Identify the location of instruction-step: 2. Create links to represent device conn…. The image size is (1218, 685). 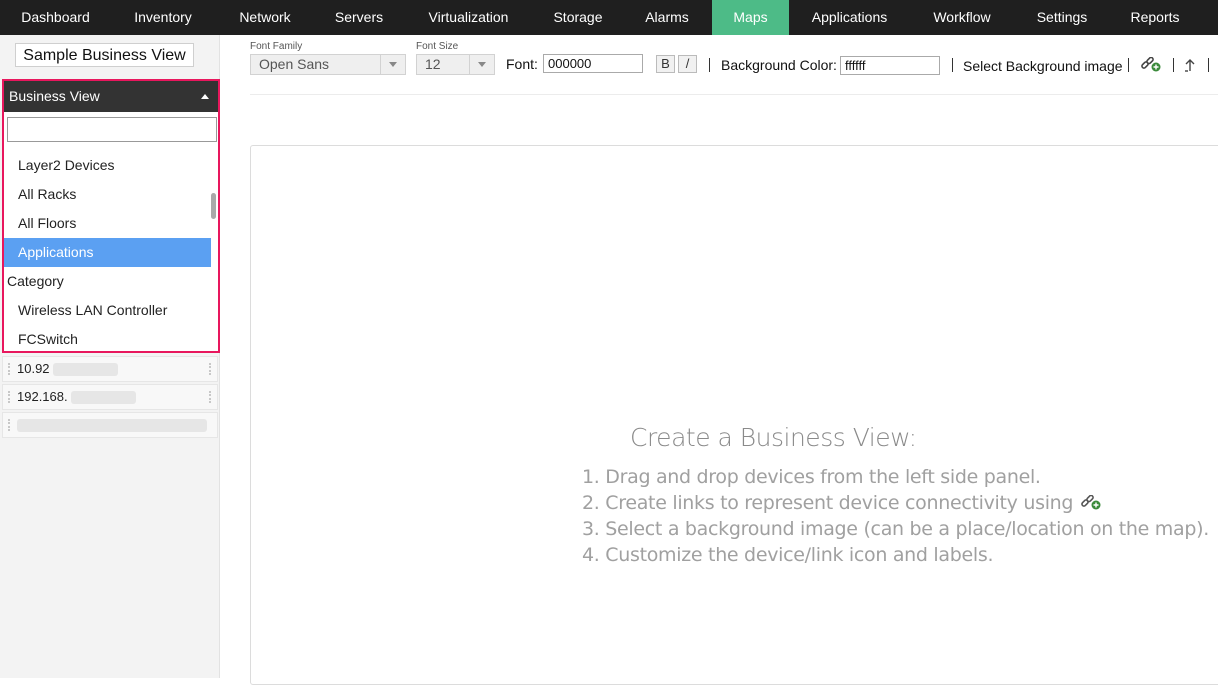
(842, 503).